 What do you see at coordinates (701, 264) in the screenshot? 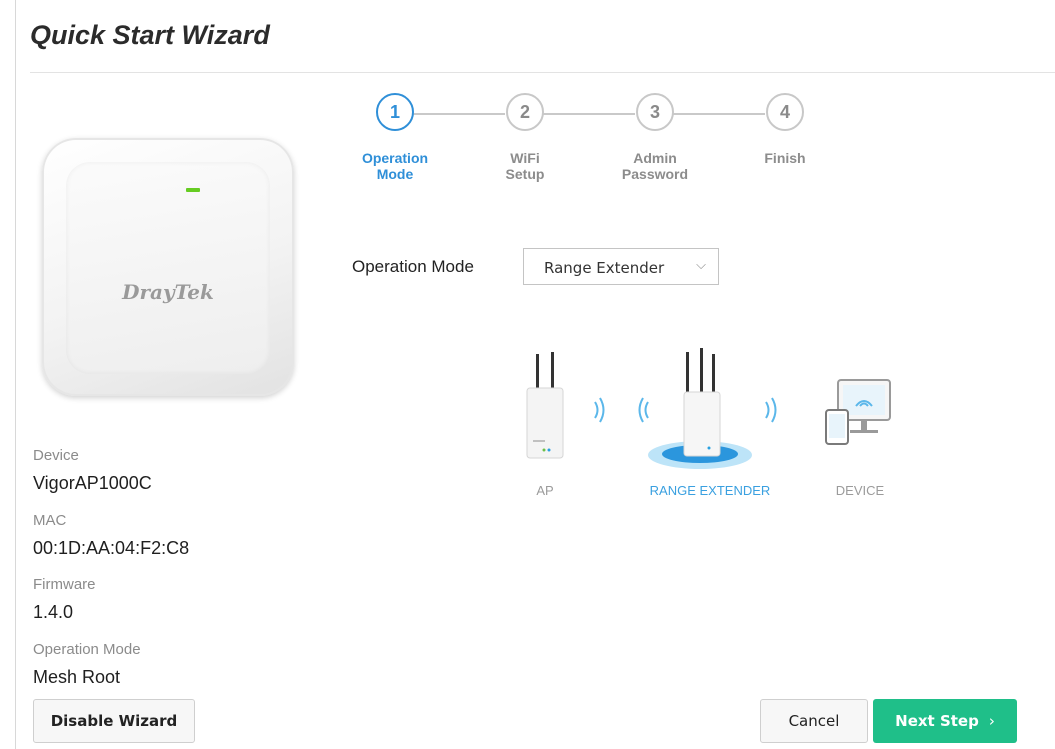
I see `chevron-down-icon: ⌵` at bounding box center [701, 264].